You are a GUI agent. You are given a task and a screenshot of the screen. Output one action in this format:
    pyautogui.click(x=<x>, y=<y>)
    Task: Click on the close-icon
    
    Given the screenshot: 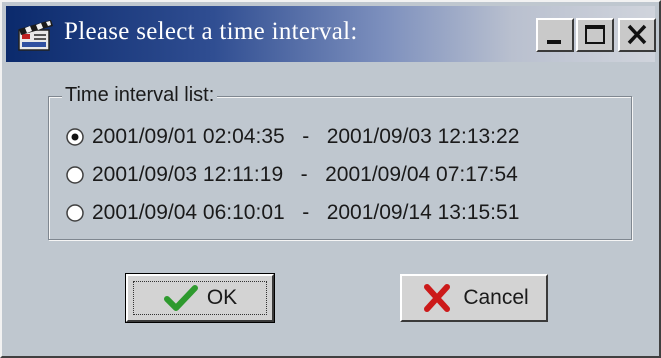 What is the action you would take?
    pyautogui.click(x=637, y=34)
    